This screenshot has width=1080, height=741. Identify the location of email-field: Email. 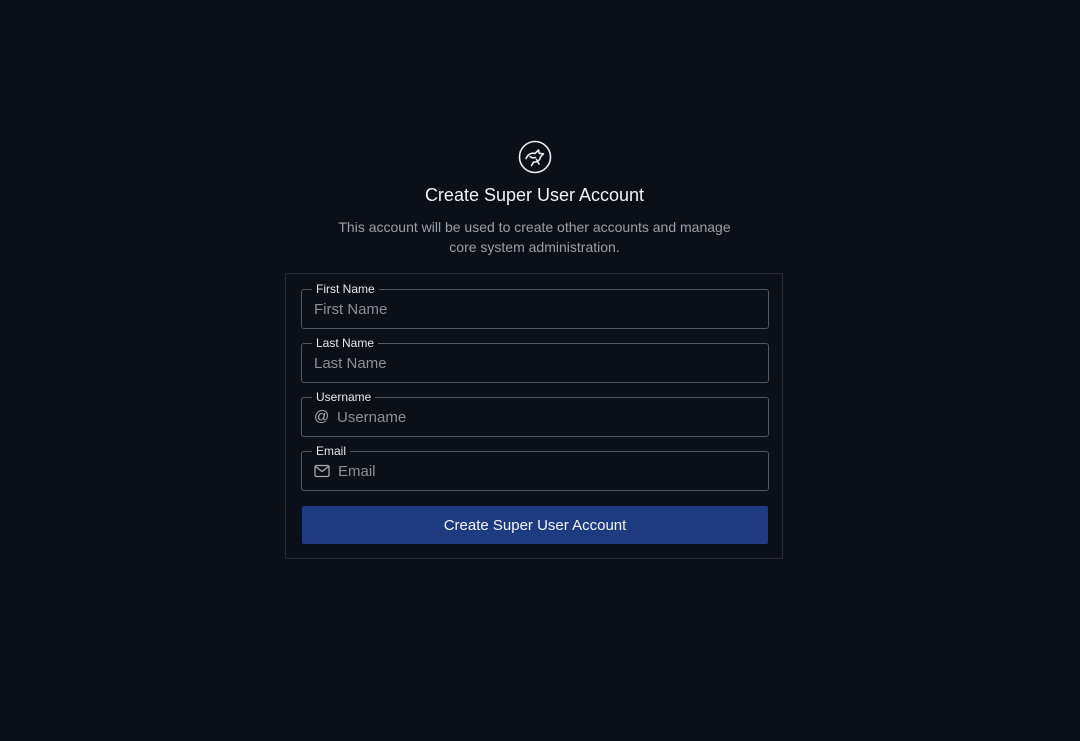
(535, 467).